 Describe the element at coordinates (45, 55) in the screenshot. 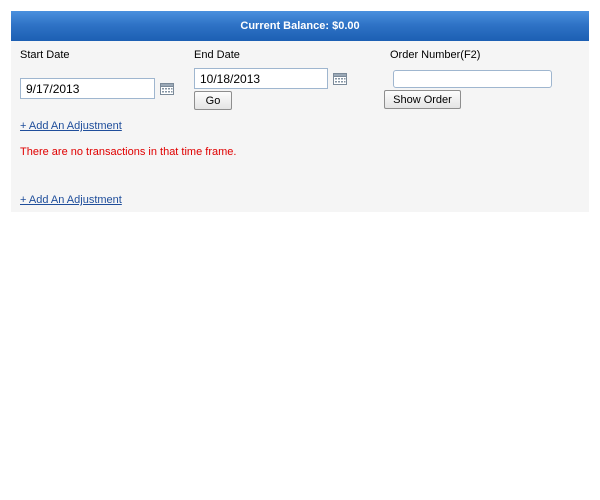

I see `start-date-label: Start Date` at that location.